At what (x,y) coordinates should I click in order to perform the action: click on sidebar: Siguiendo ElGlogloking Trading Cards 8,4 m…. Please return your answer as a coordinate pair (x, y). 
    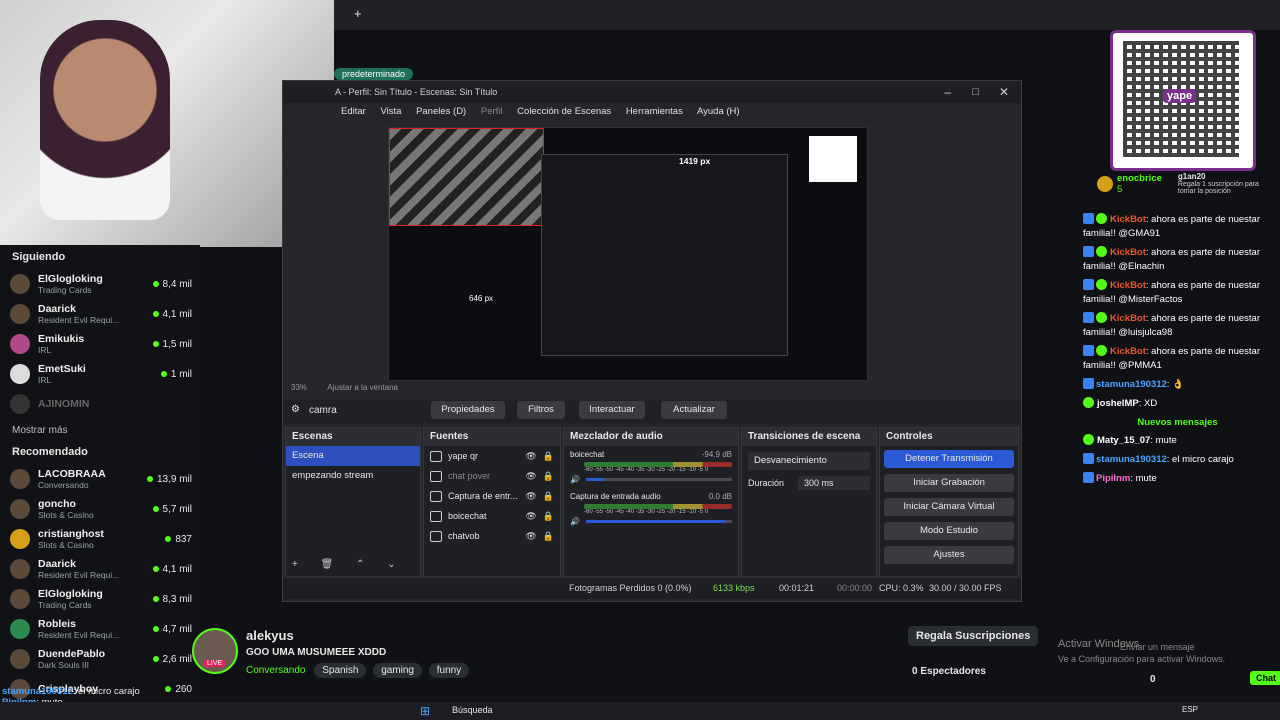
    Looking at the image, I should click on (100, 472).